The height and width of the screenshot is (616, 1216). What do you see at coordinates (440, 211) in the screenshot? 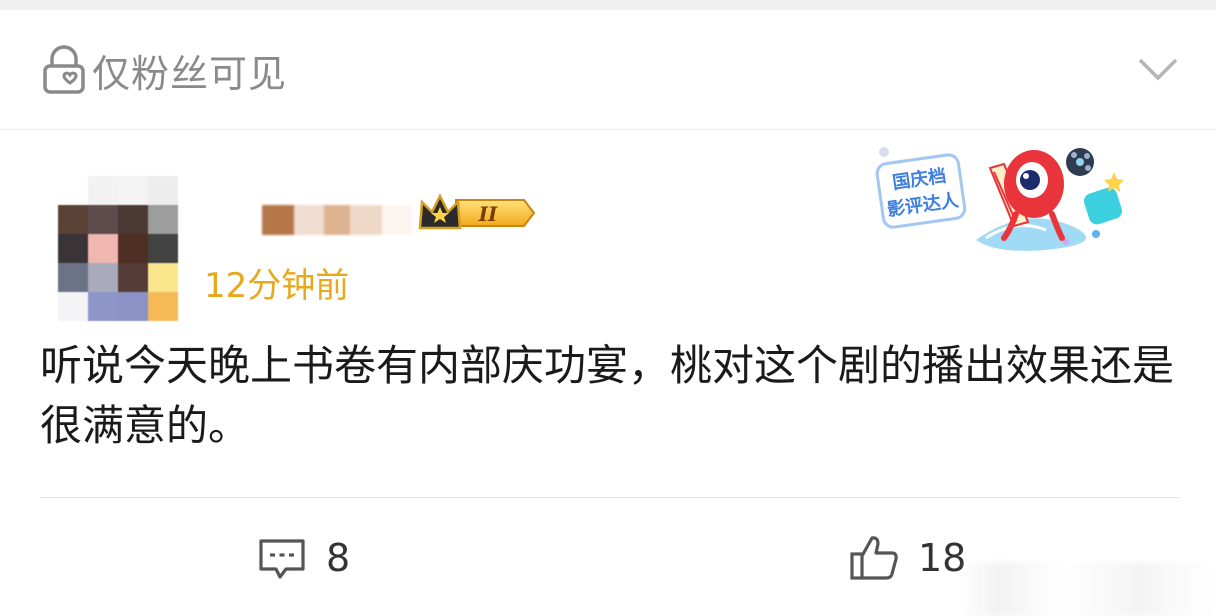
I see `crown-icon` at bounding box center [440, 211].